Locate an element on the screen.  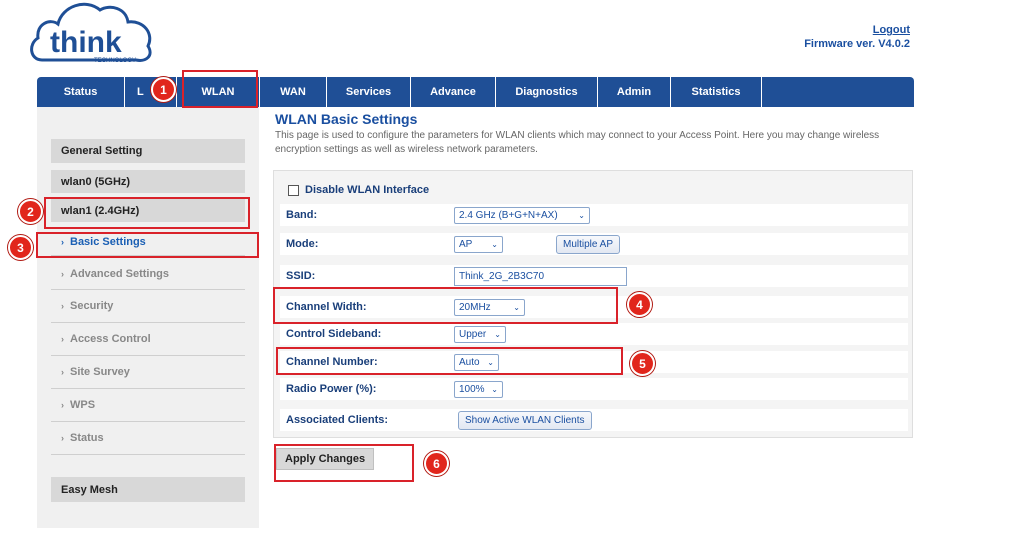
annotation-badge-5: 5 is located at coordinates (642, 363).